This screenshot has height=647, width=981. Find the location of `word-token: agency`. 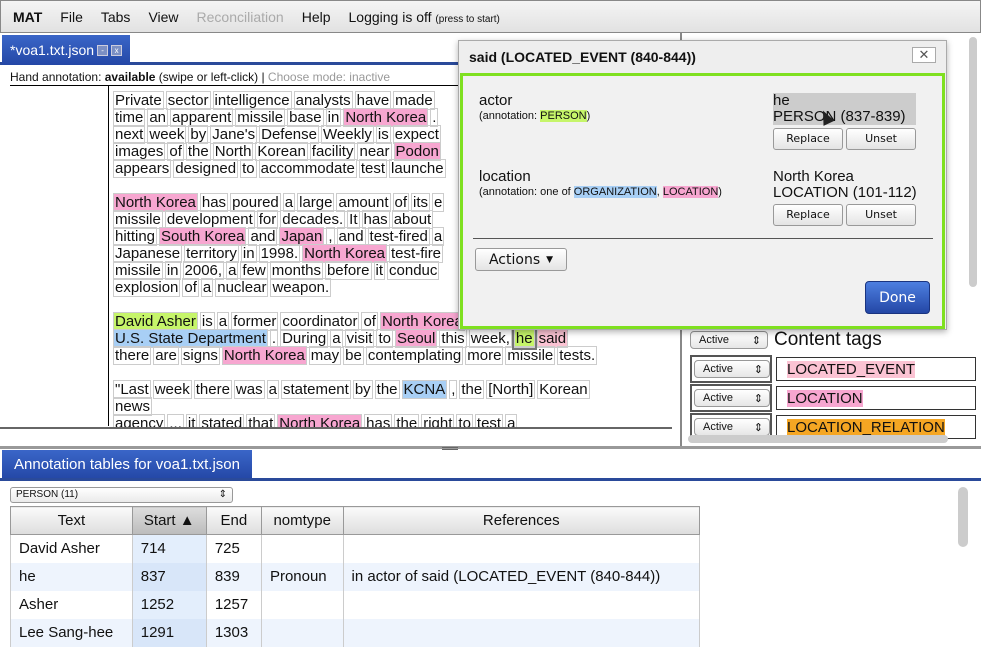

word-token: agency is located at coordinates (139, 420).